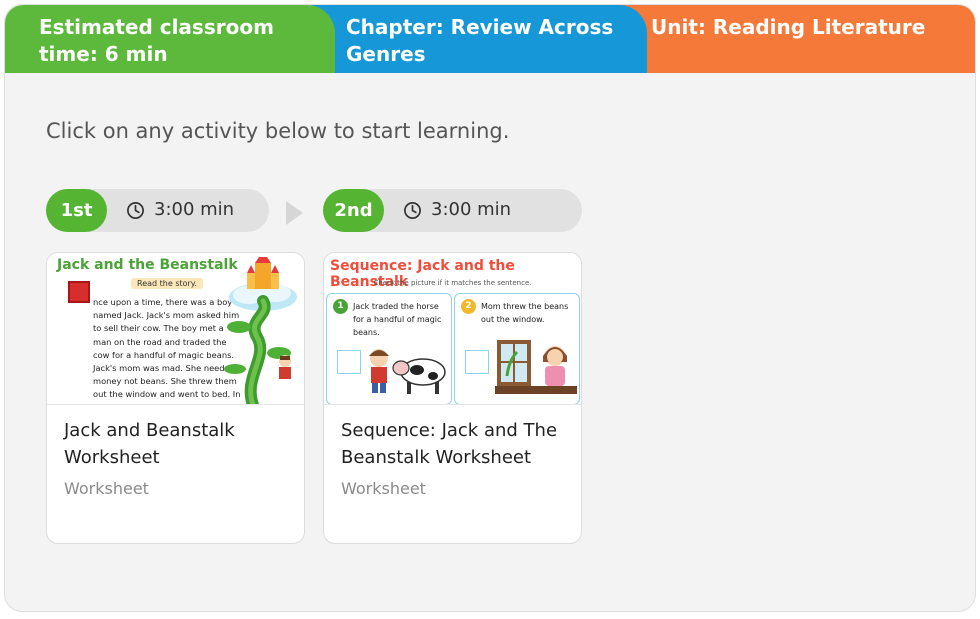 The width and height of the screenshot is (980, 619). Describe the element at coordinates (407, 371) in the screenshot. I see `jack-and-cow-illustration-icon` at that location.